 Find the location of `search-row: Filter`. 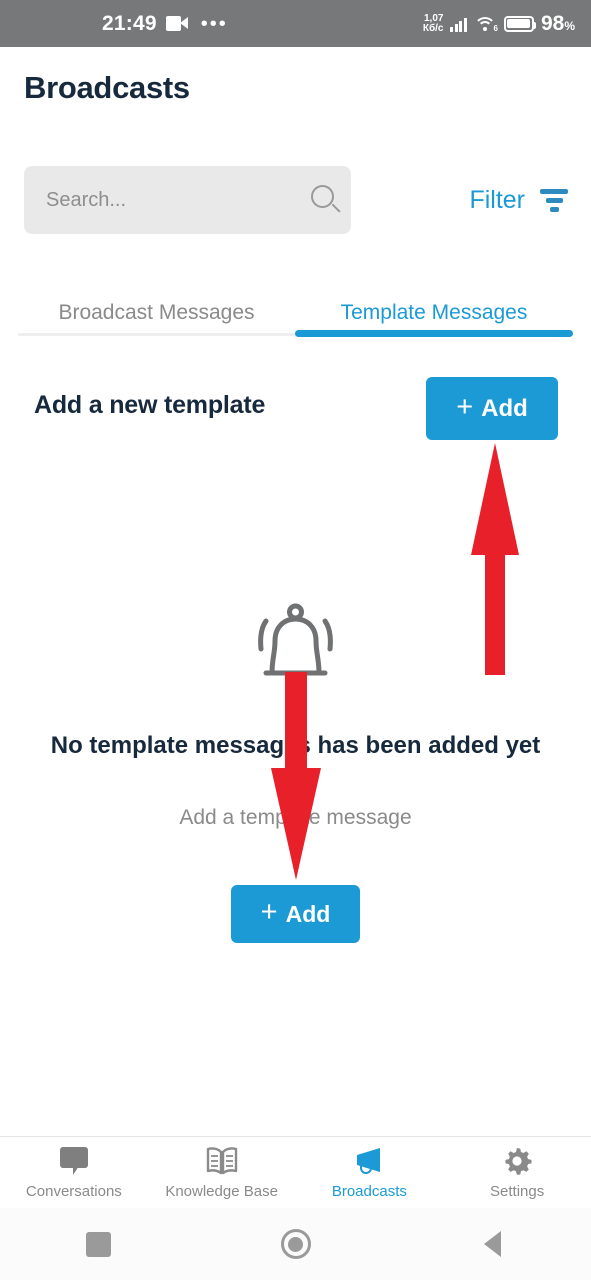

search-row: Filter is located at coordinates (295, 200).